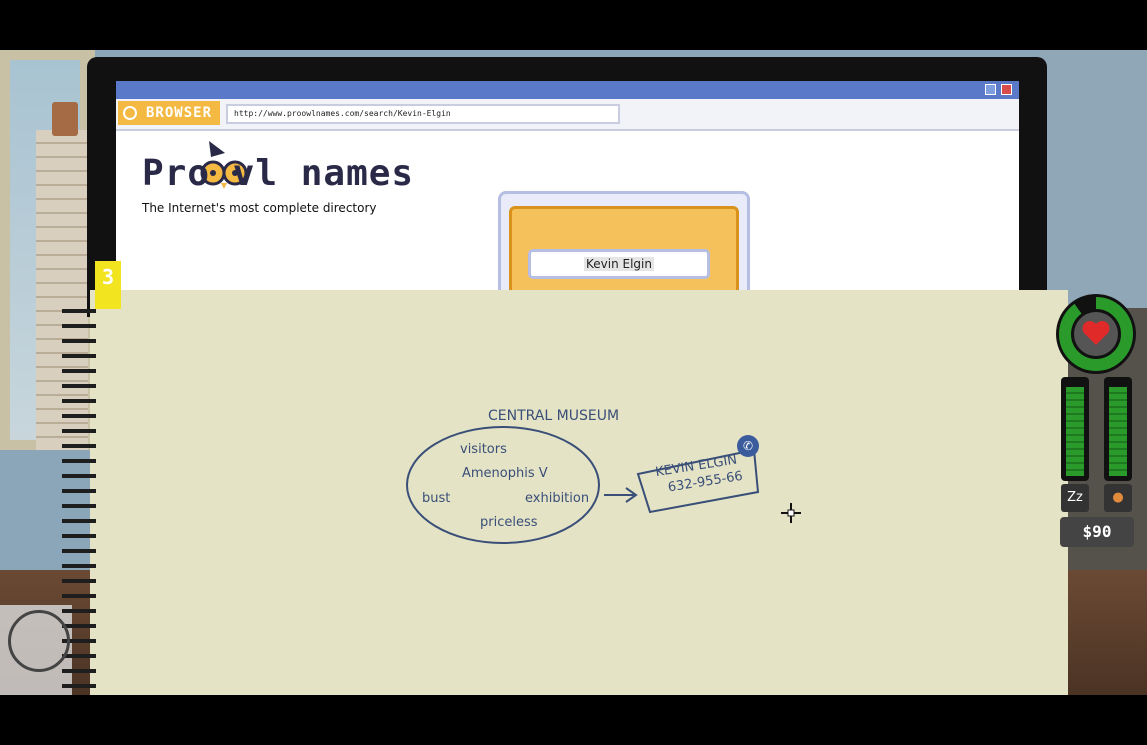 The height and width of the screenshot is (745, 1147). I want to click on keyword-priceless: priceless, so click(509, 522).